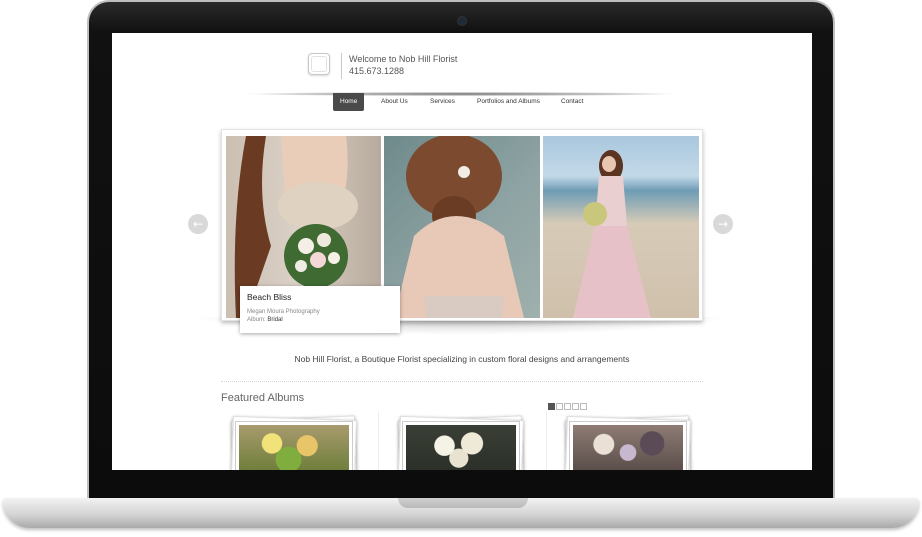 This screenshot has height=537, width=922. I want to click on arrow-left-icon: ←, so click(198, 224).